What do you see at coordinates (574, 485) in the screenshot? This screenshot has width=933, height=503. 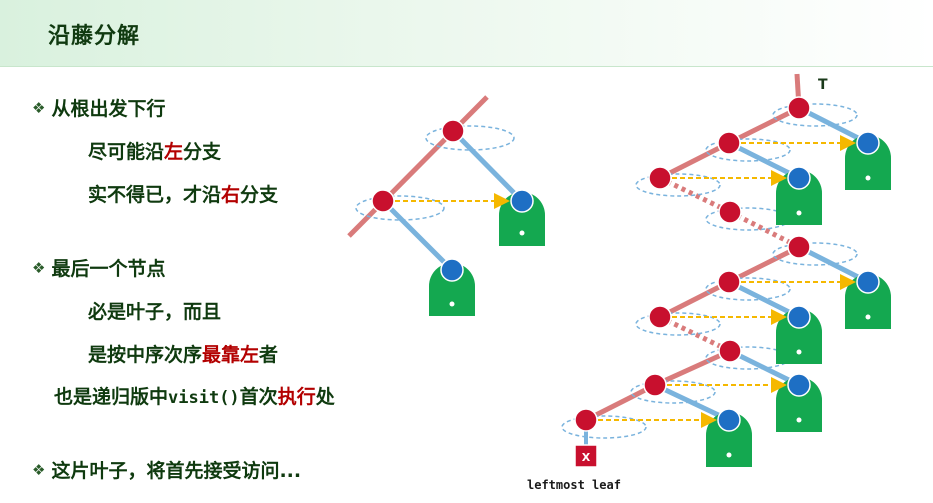 I see `leftmost-leaf-caption: leftmost leaf` at bounding box center [574, 485].